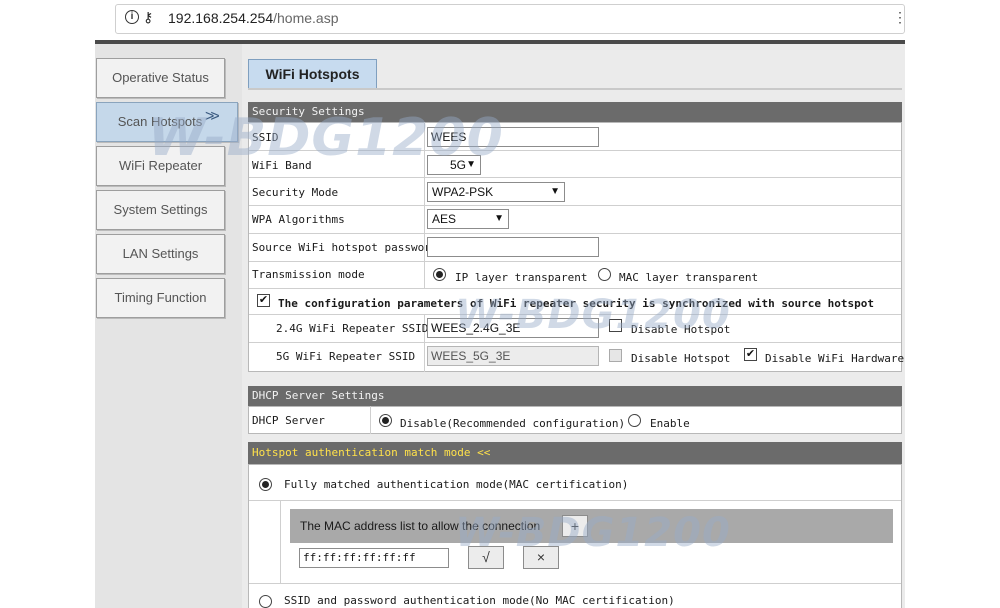 The image size is (1000, 608). I want to click on info-icon: i, so click(132, 17).